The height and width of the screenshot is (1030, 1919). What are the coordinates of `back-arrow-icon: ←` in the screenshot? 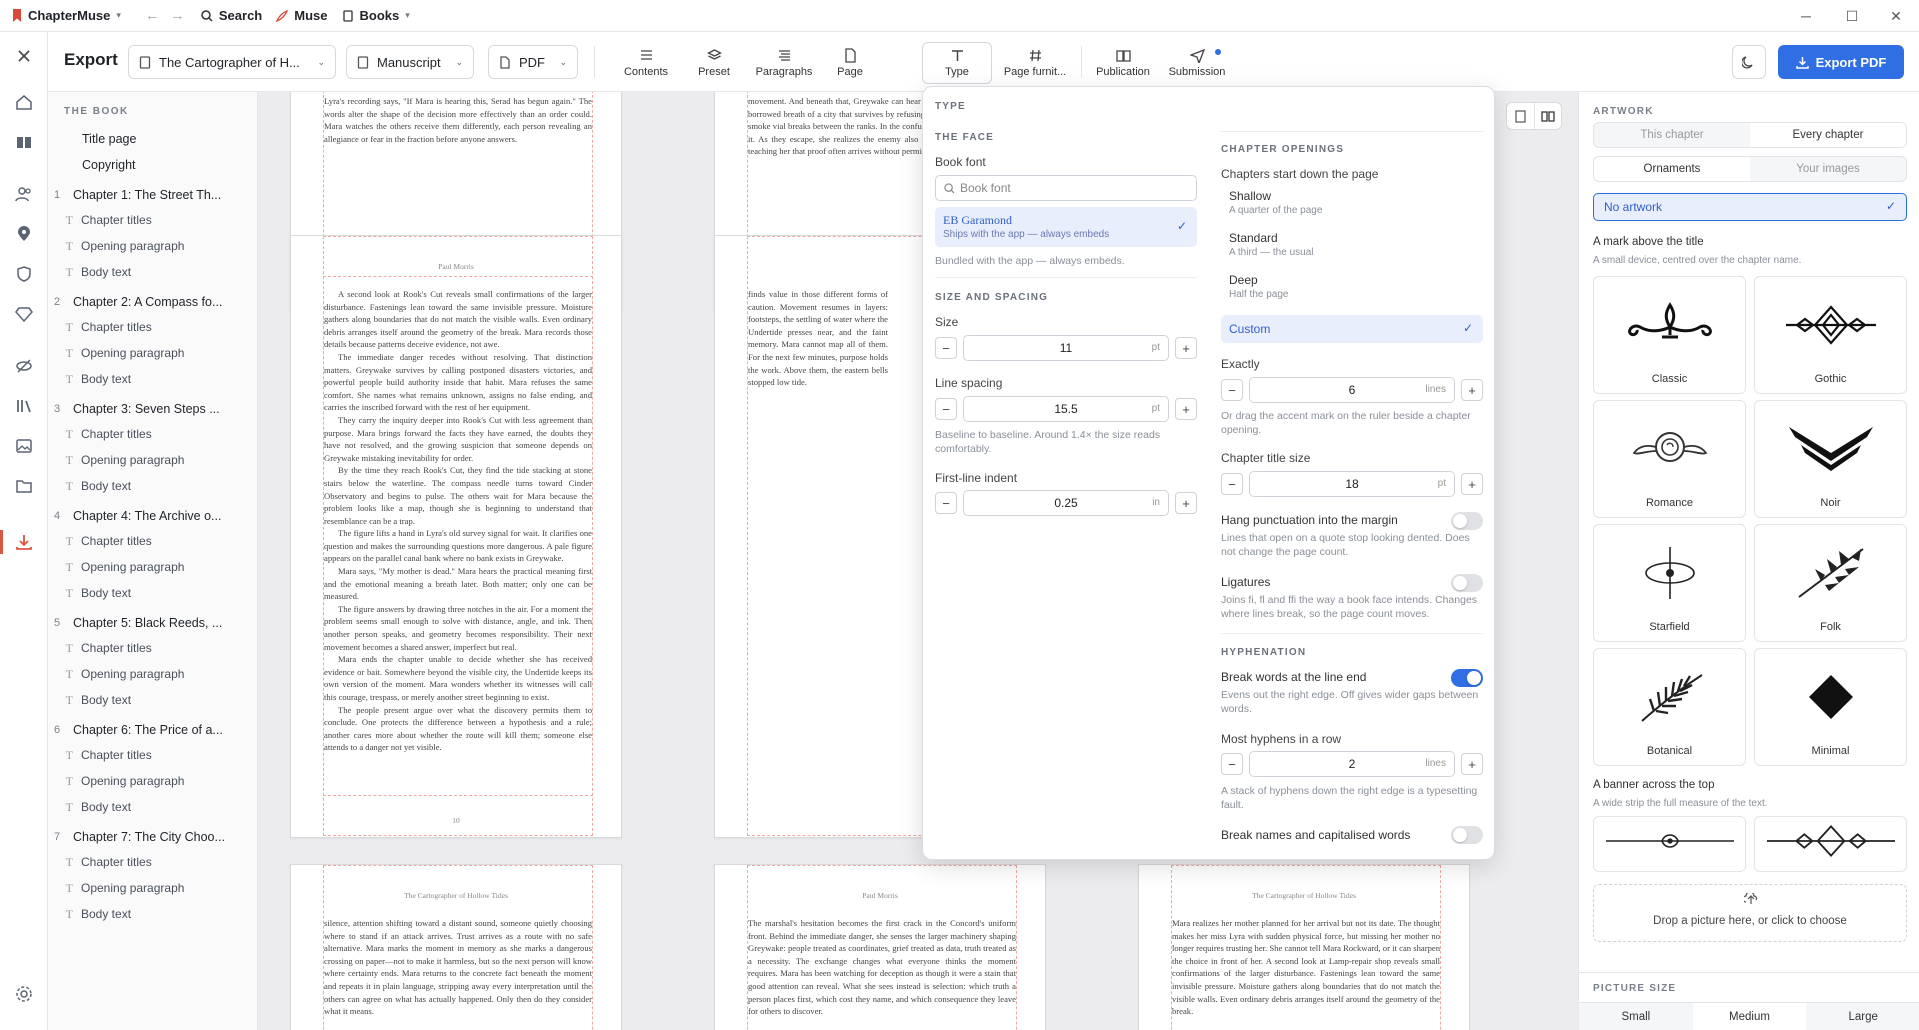 It's located at (152, 15).